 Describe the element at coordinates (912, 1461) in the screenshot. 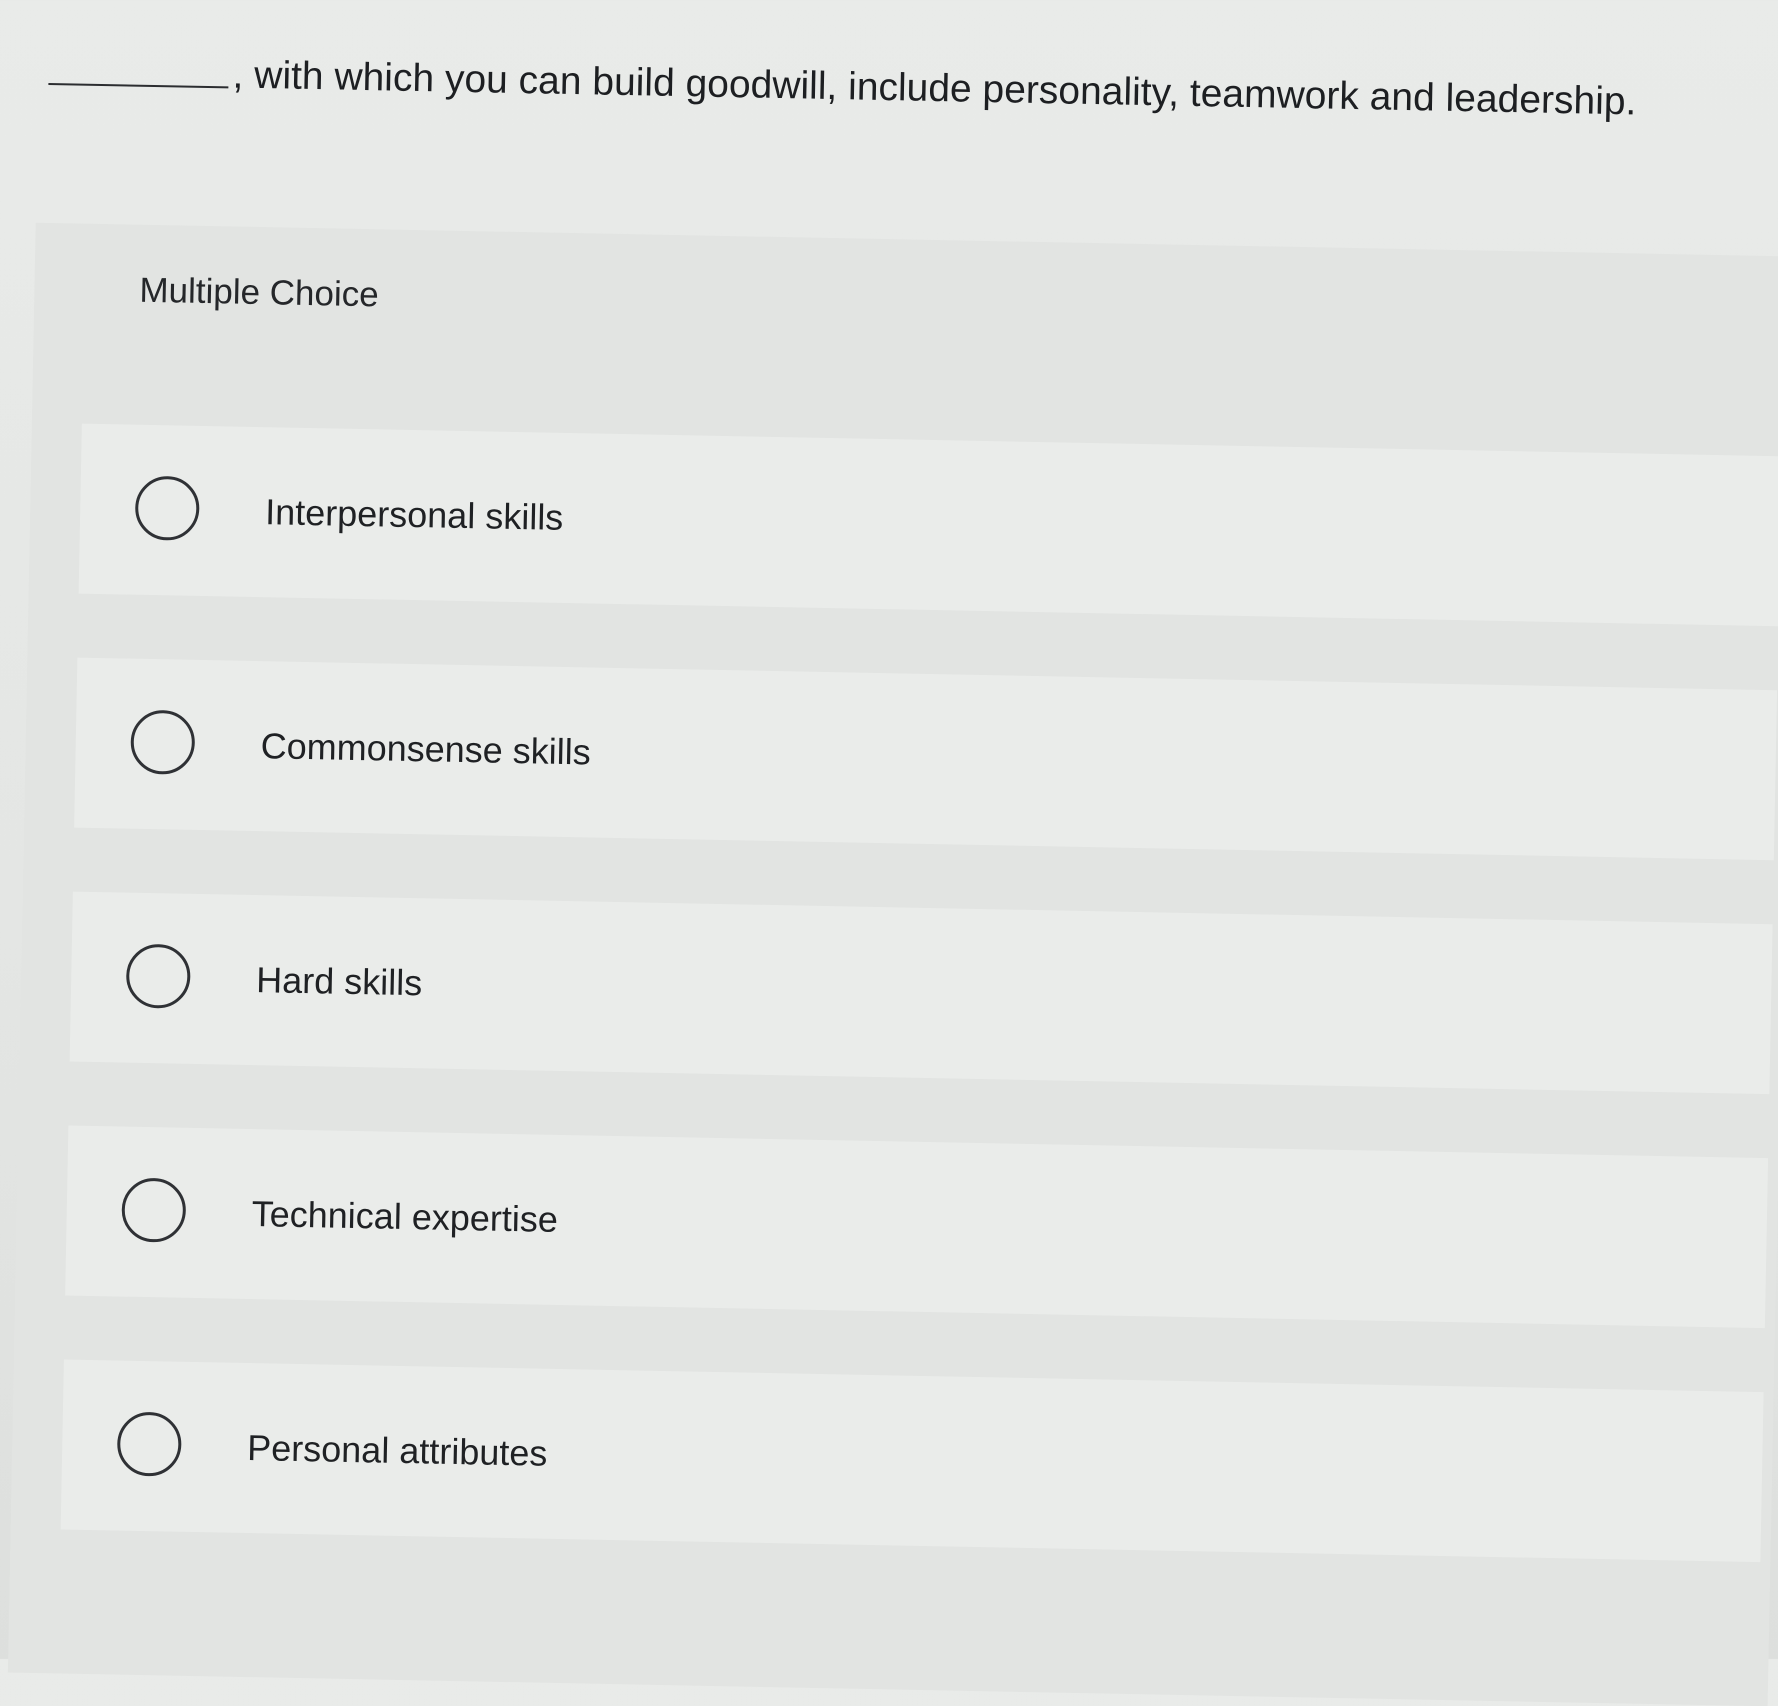

I see `answer-option-personal-attributes: Personal attributes` at that location.